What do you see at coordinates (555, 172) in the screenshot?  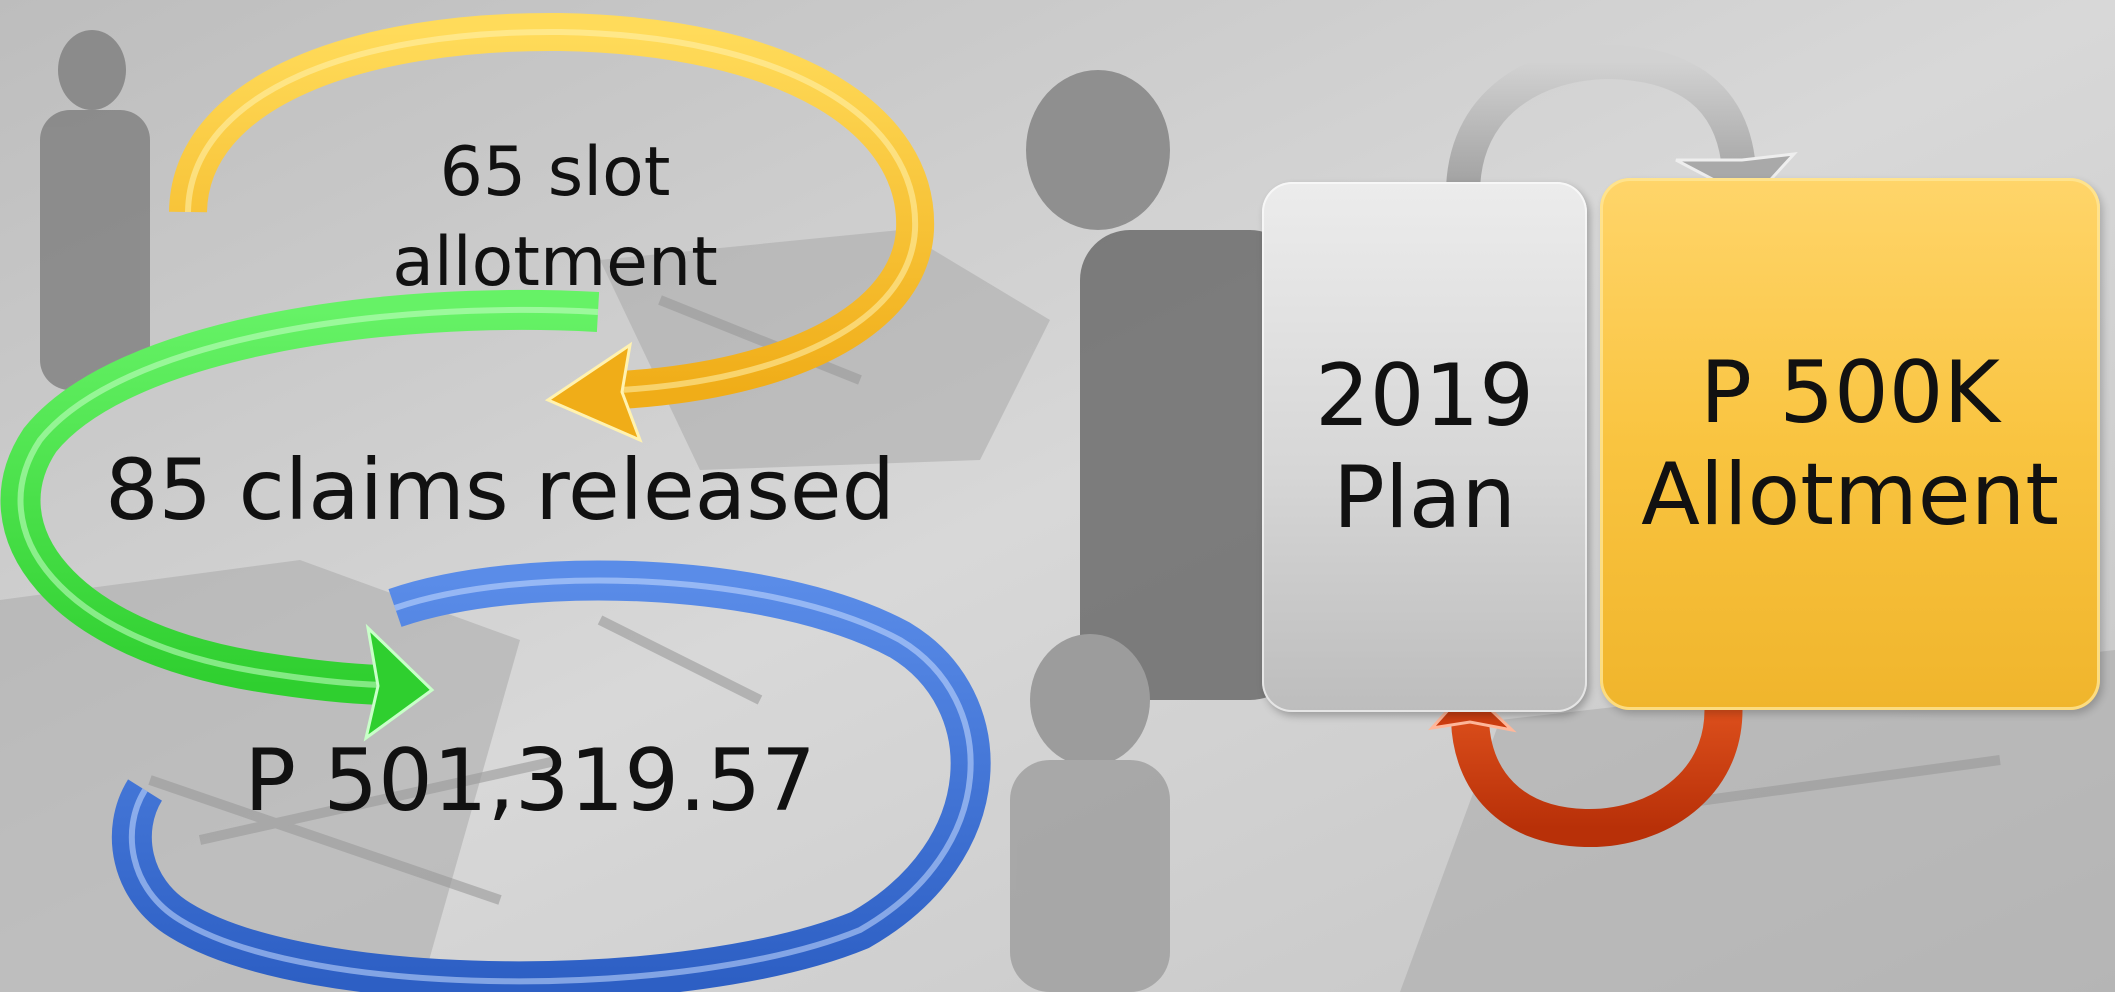 I see `slot-count-text: 65 slot` at bounding box center [555, 172].